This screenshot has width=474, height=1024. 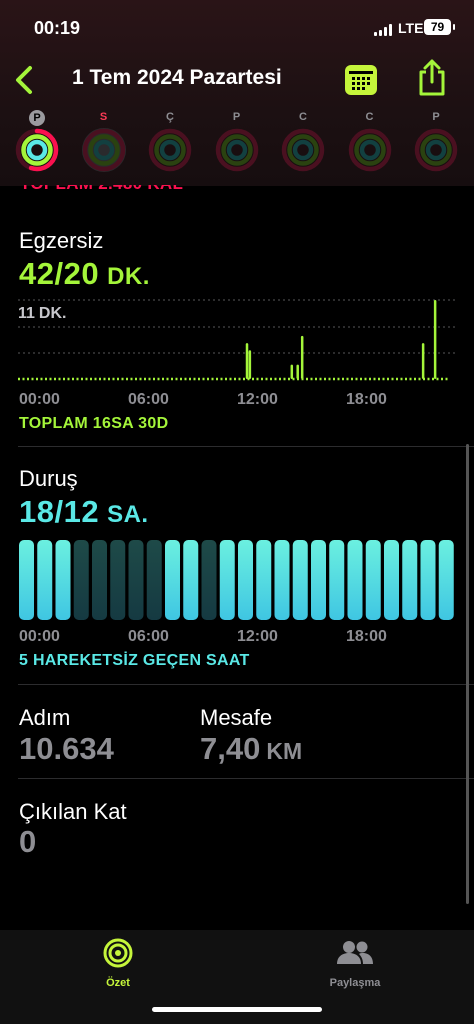 I want to click on distance-value: 7,40 KM, so click(x=251, y=749).